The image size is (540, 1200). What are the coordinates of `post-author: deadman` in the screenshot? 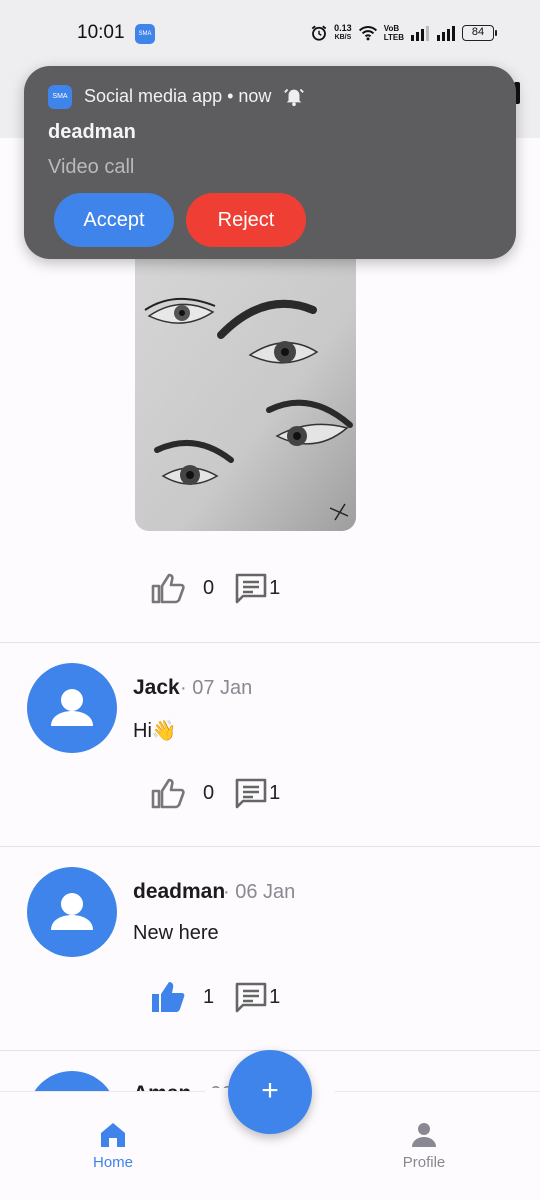 It's located at (179, 892).